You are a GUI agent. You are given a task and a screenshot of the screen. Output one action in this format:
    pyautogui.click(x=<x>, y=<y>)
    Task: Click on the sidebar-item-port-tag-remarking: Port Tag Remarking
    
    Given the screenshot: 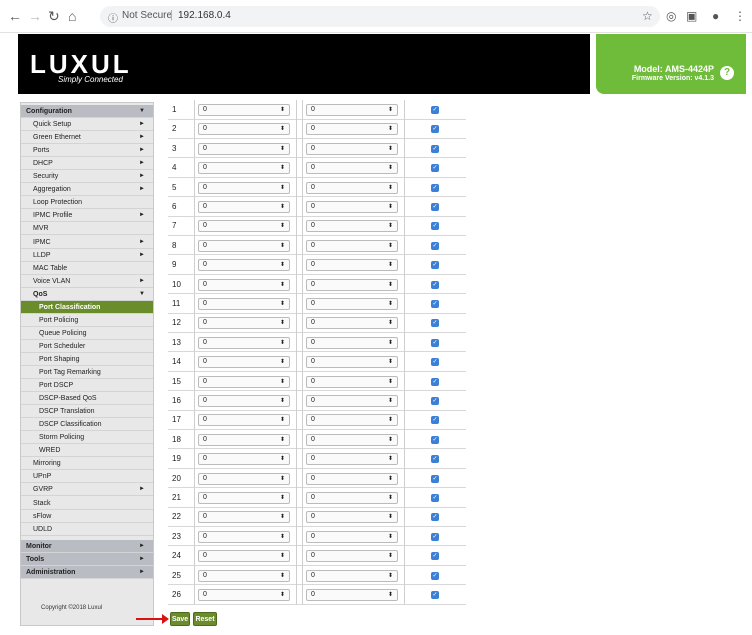 What is the action you would take?
    pyautogui.click(x=87, y=372)
    